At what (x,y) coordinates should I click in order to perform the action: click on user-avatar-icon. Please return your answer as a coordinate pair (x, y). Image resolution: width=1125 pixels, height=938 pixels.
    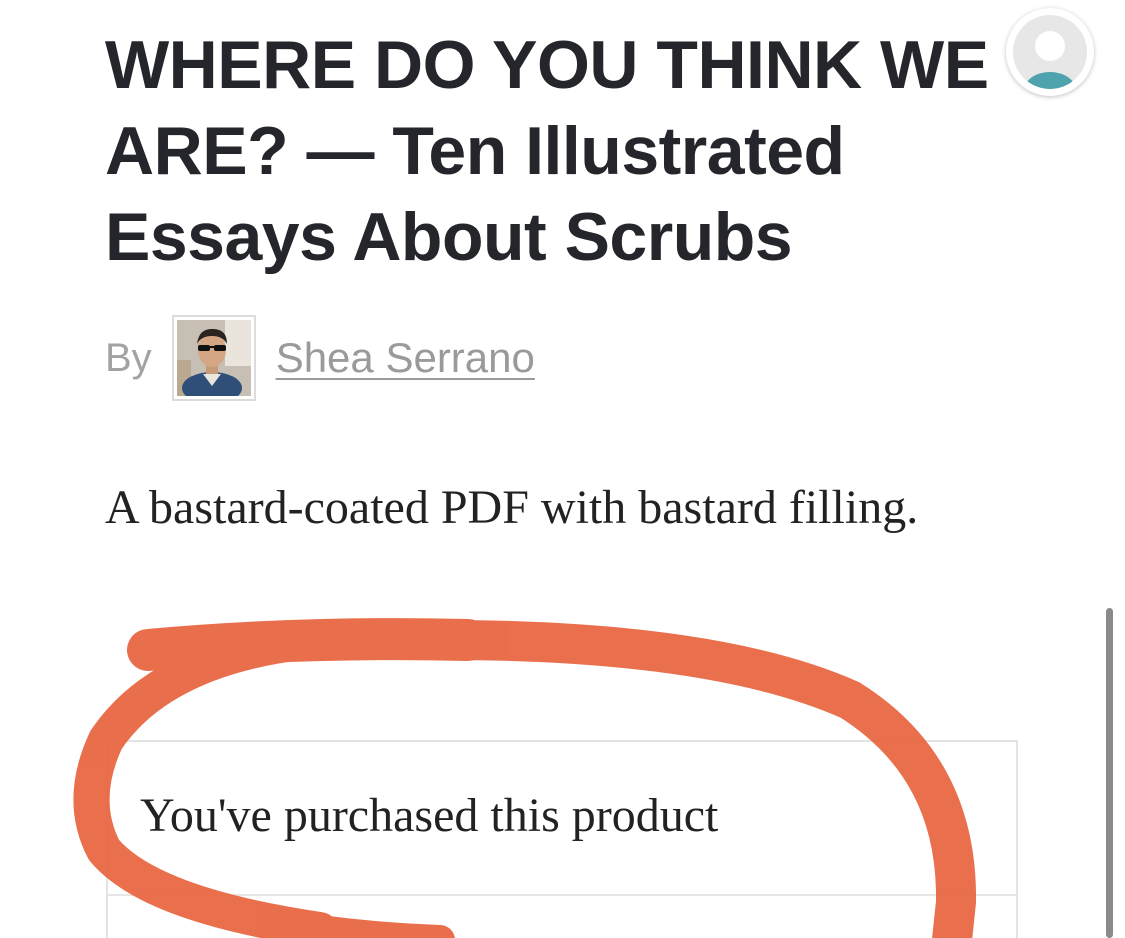
    Looking at the image, I should click on (1050, 52).